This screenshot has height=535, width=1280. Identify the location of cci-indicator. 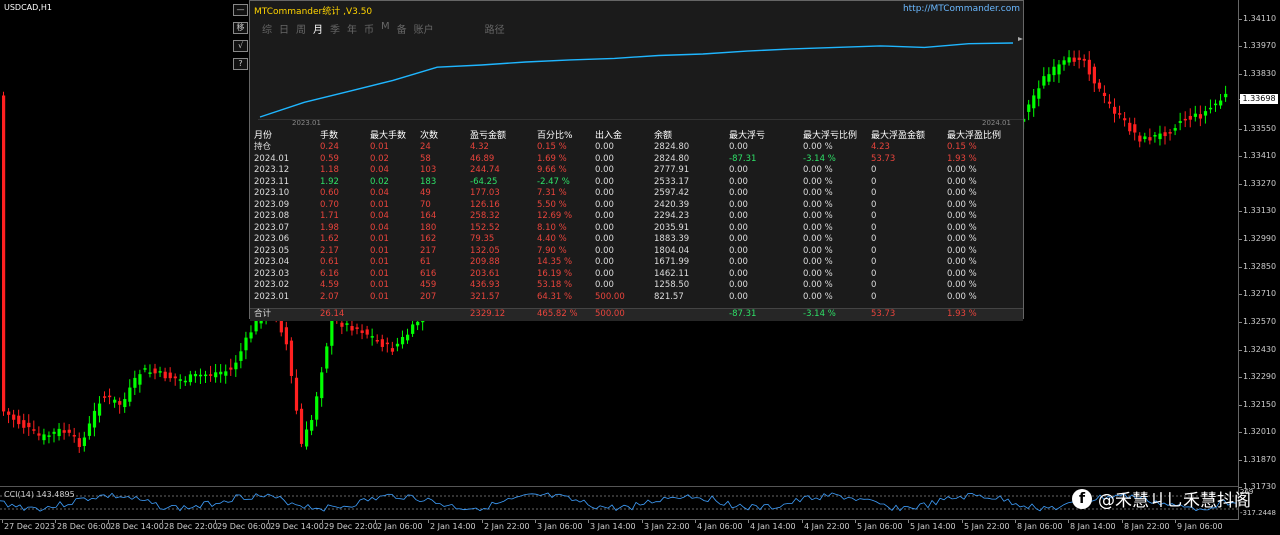
(619, 502).